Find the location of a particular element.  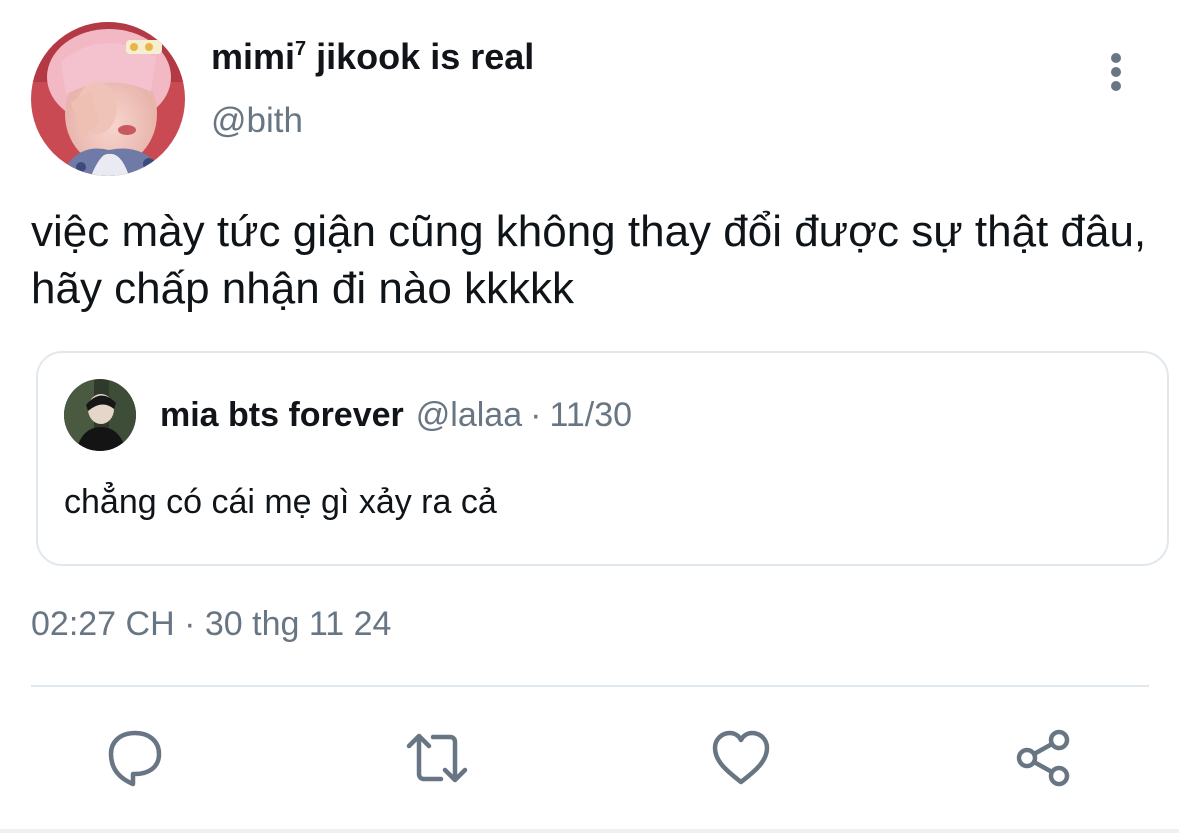

author-avatar is located at coordinates (108, 99).